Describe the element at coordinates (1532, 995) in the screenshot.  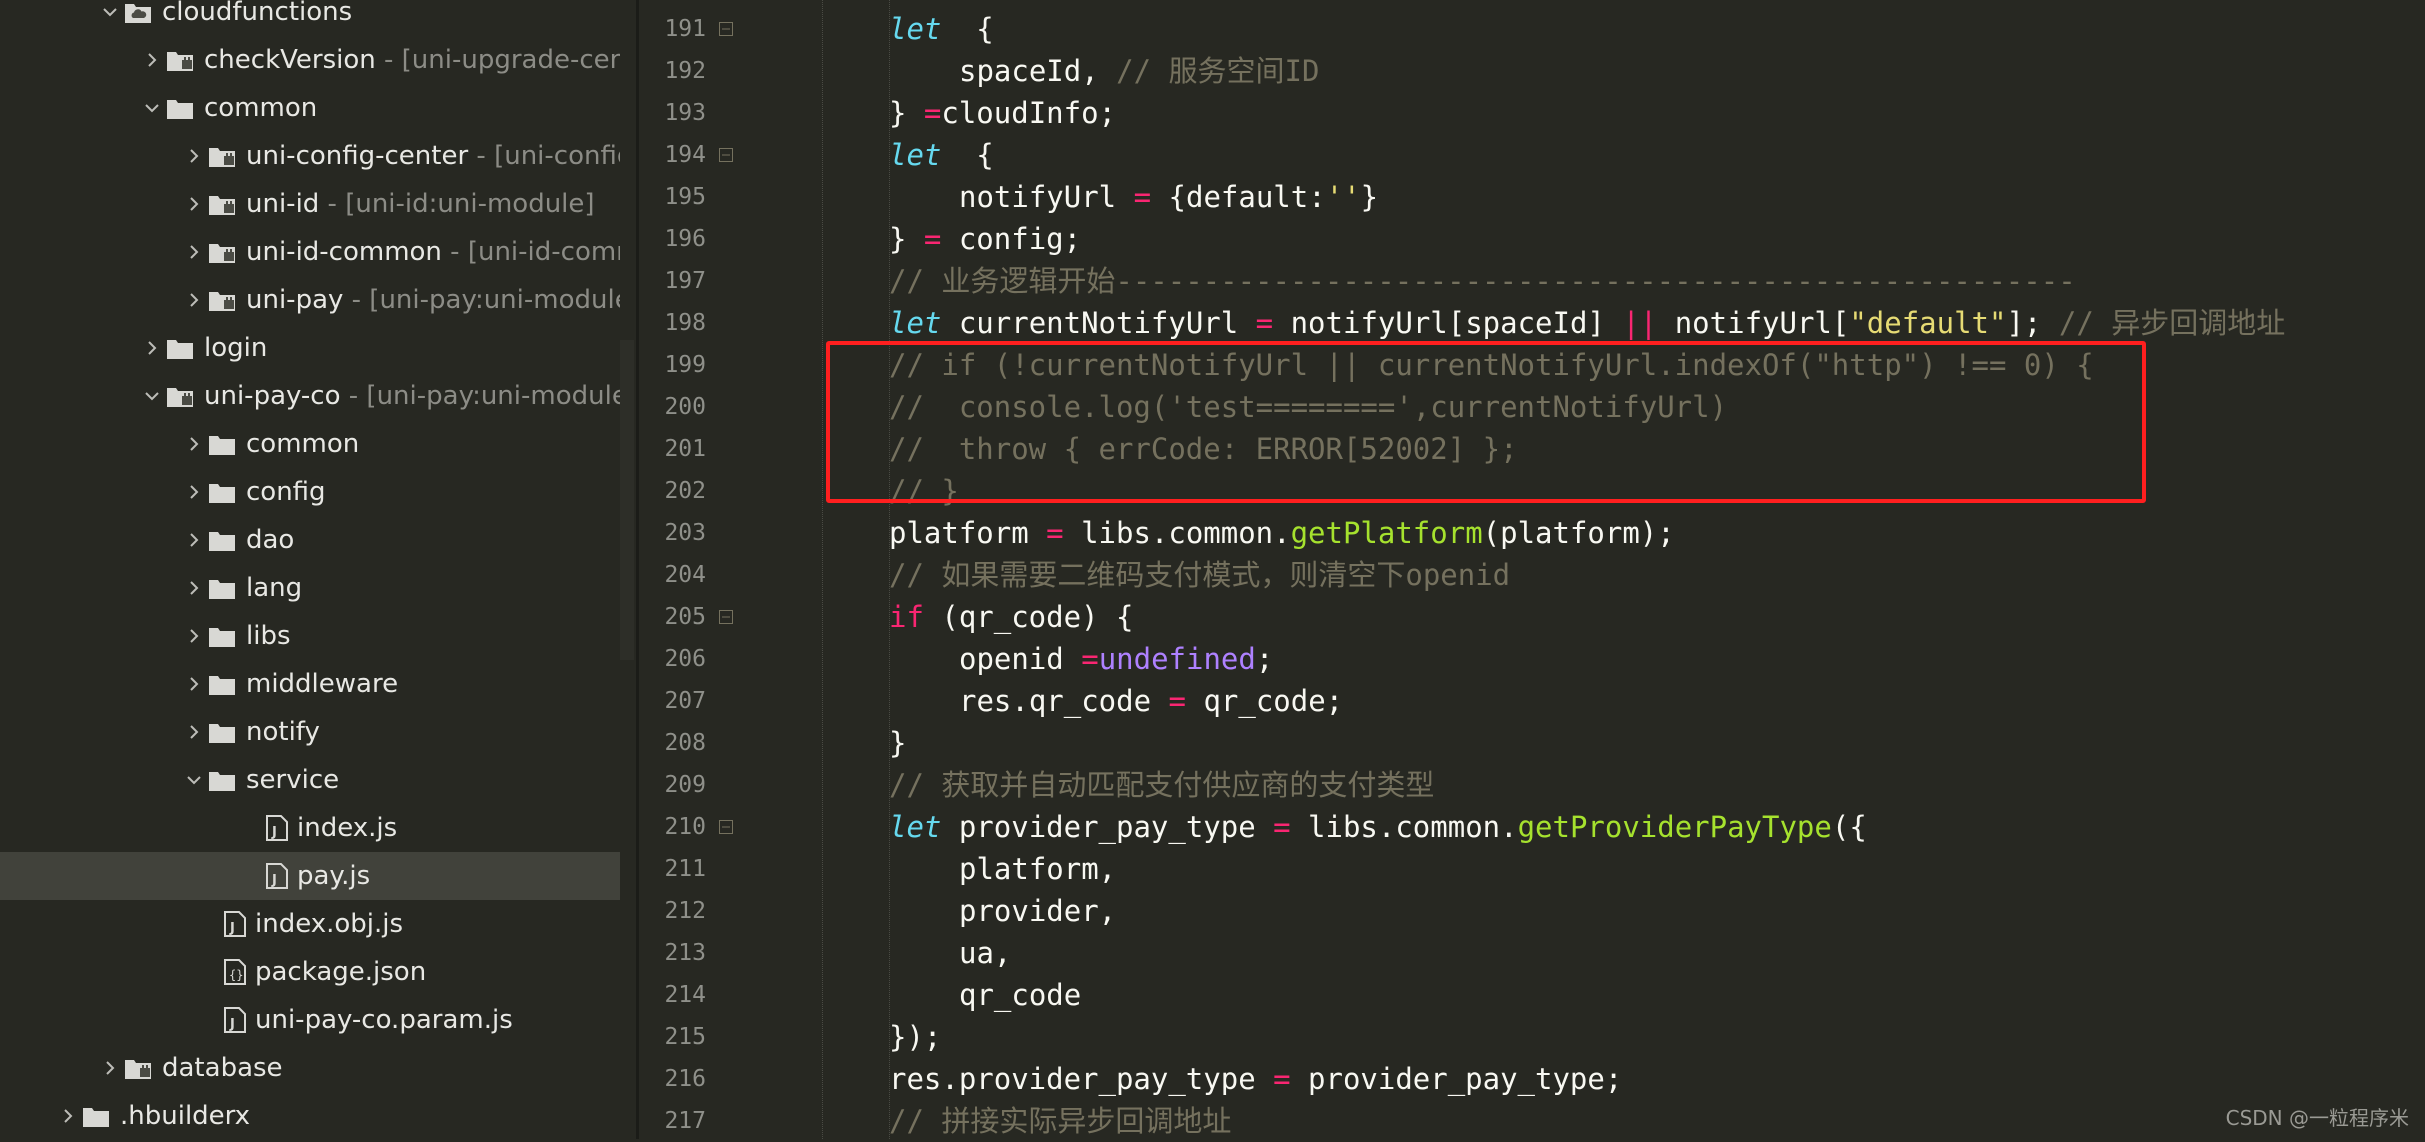
I see `code-line: 214 qr_code` at that location.